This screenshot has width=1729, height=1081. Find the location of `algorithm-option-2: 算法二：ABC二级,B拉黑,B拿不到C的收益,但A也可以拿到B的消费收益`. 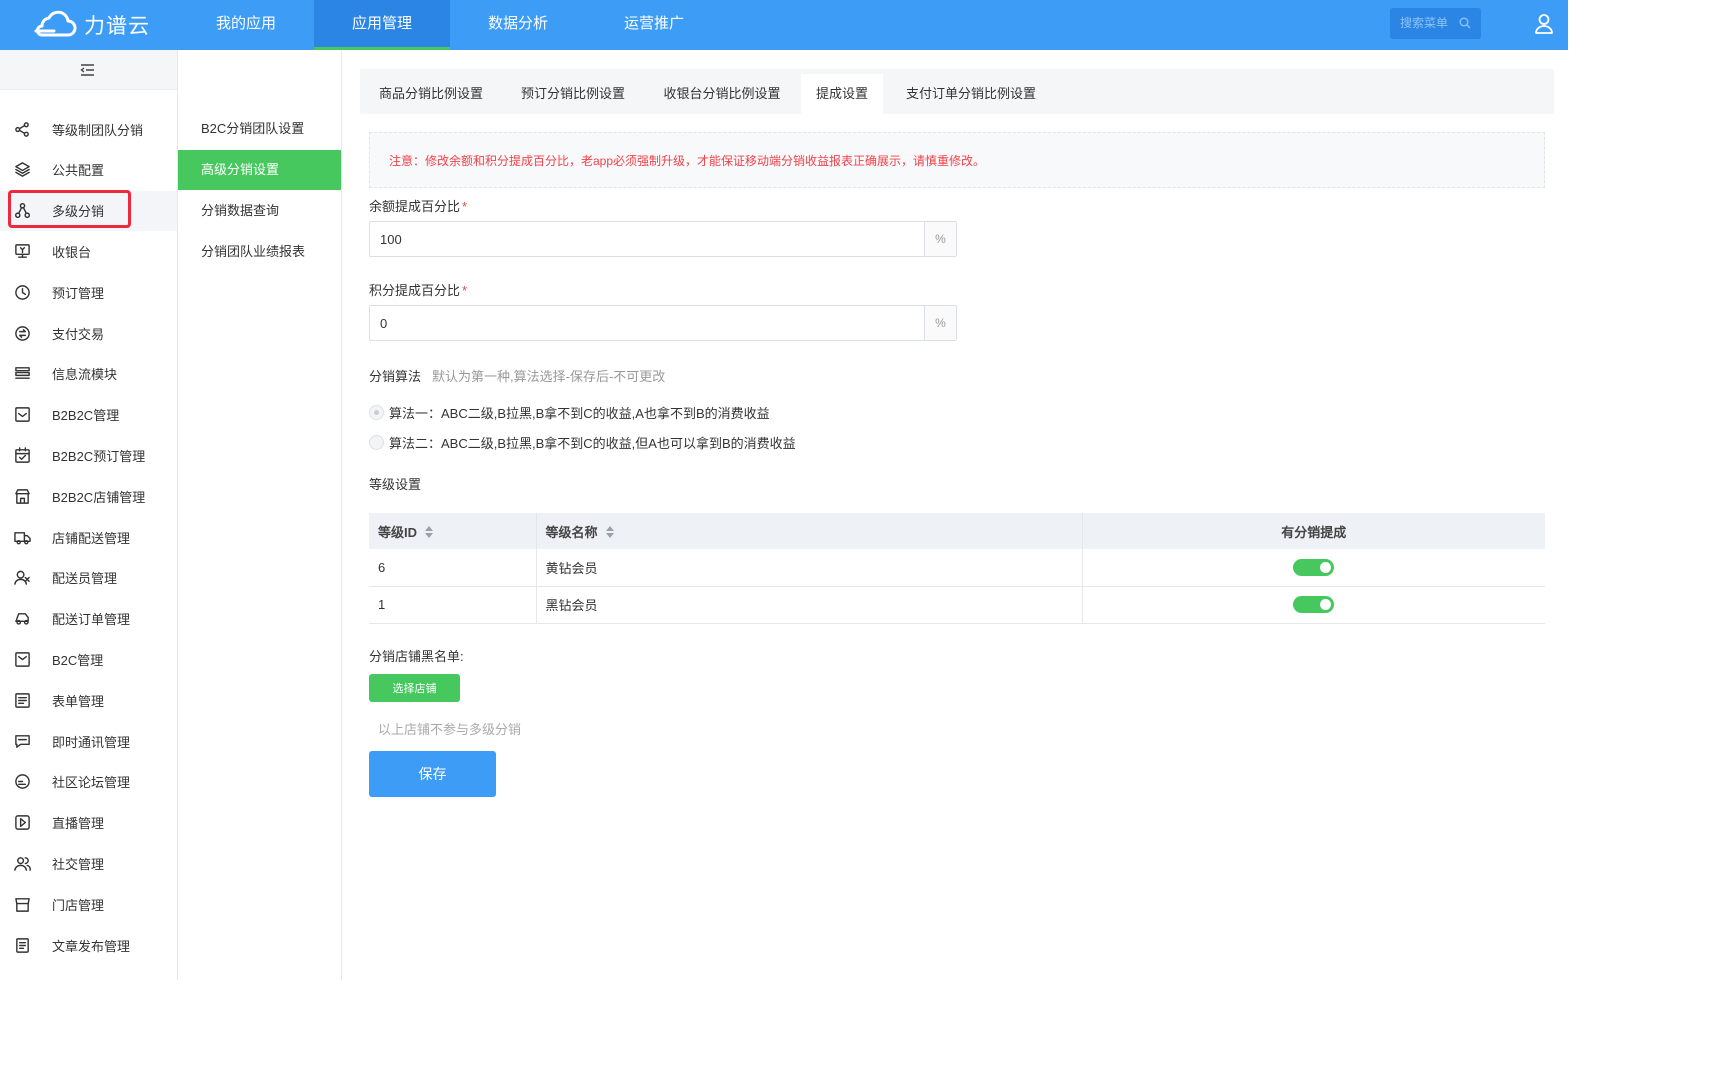

algorithm-option-2: 算法二：ABC二级,B拉黑,B拿不到C的收益,但A也可以拿到B的消费收益 is located at coordinates (582, 442).